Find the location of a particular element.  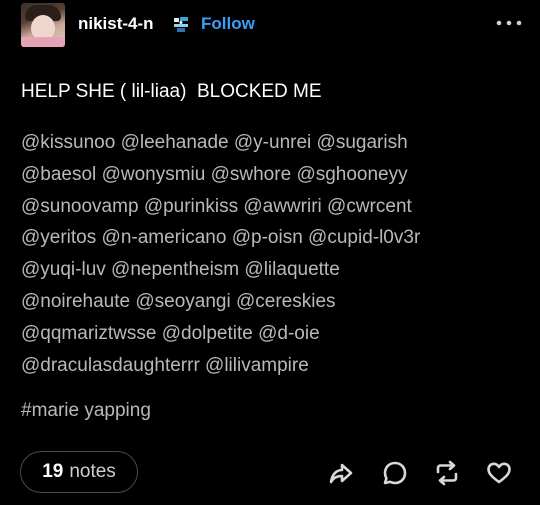

mention-link: @sghooneyy is located at coordinates (351, 174).